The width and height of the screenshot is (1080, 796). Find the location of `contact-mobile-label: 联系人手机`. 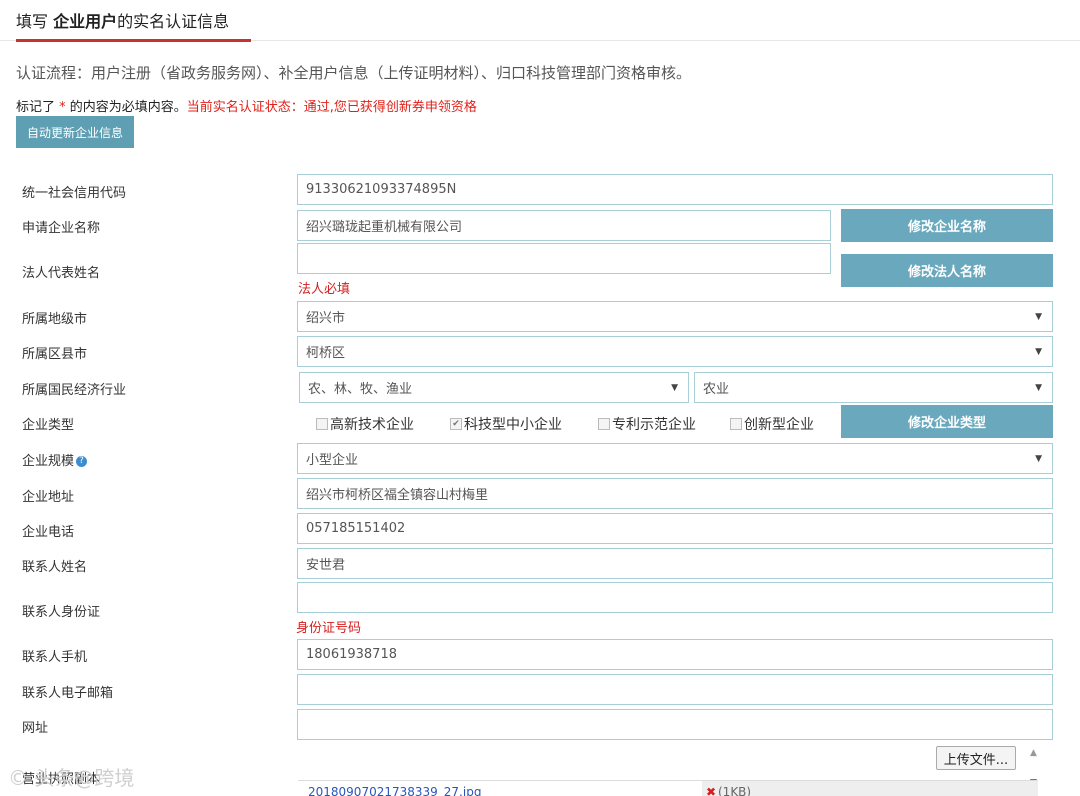

contact-mobile-label: 联系人手机 is located at coordinates (55, 657).